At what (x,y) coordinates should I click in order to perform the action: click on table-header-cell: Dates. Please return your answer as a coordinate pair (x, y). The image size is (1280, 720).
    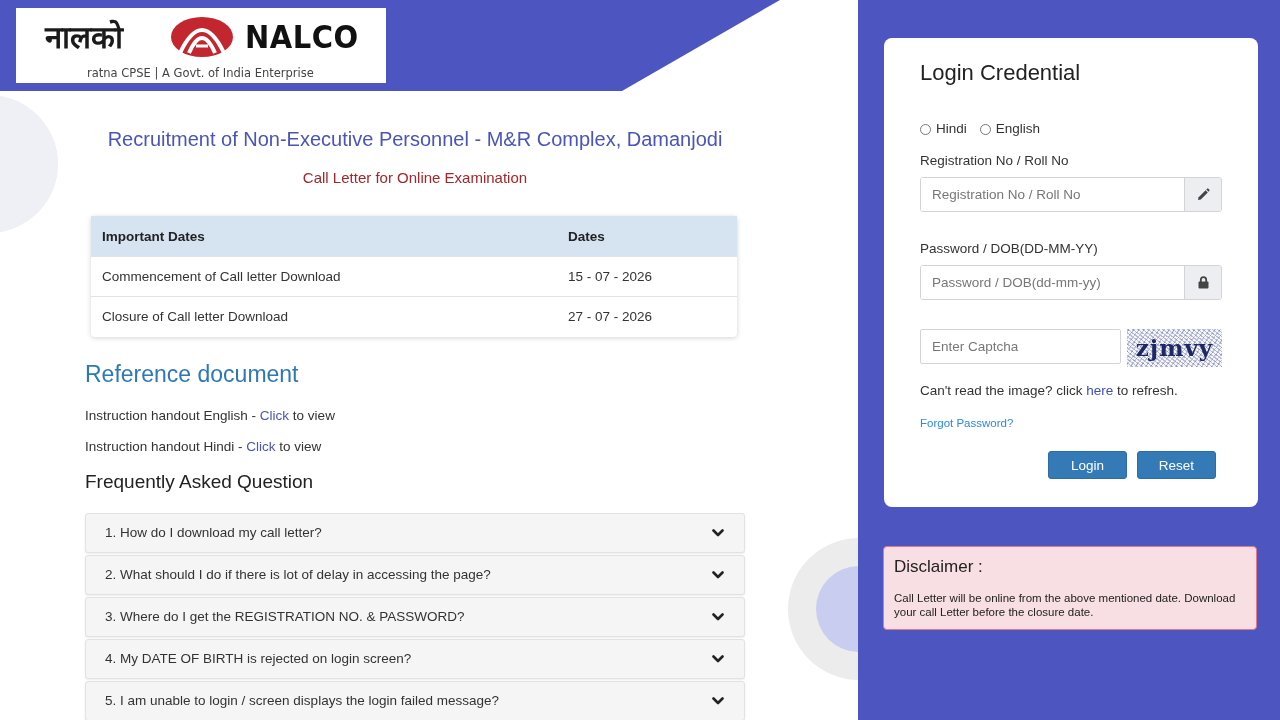
    Looking at the image, I should click on (647, 236).